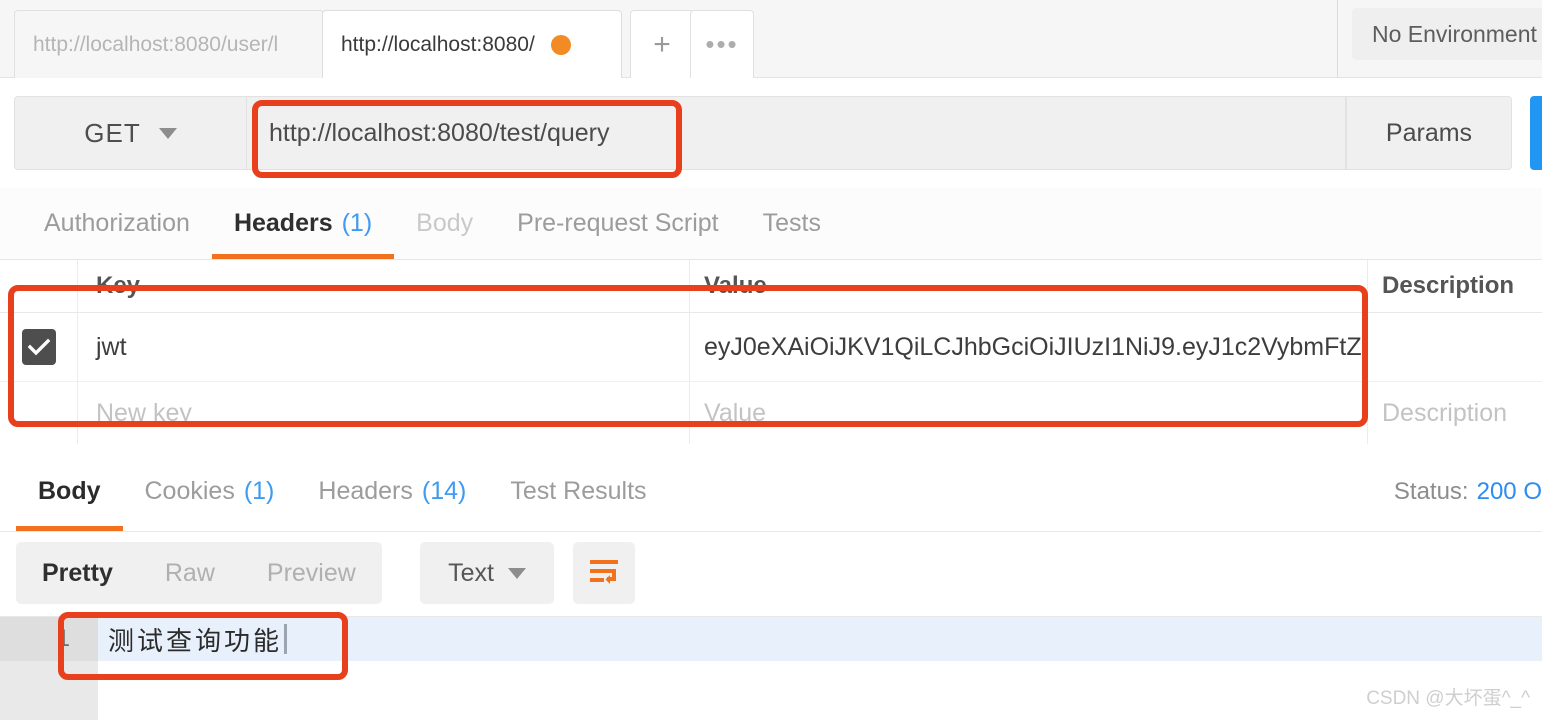 The image size is (1542, 720). I want to click on response-tab-cookies-count: (1), so click(259, 491).